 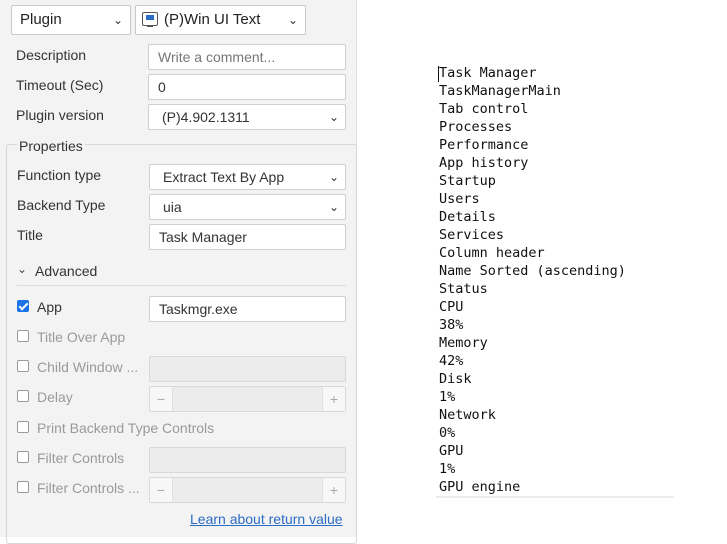 I want to click on child-window-input, so click(x=247, y=369).